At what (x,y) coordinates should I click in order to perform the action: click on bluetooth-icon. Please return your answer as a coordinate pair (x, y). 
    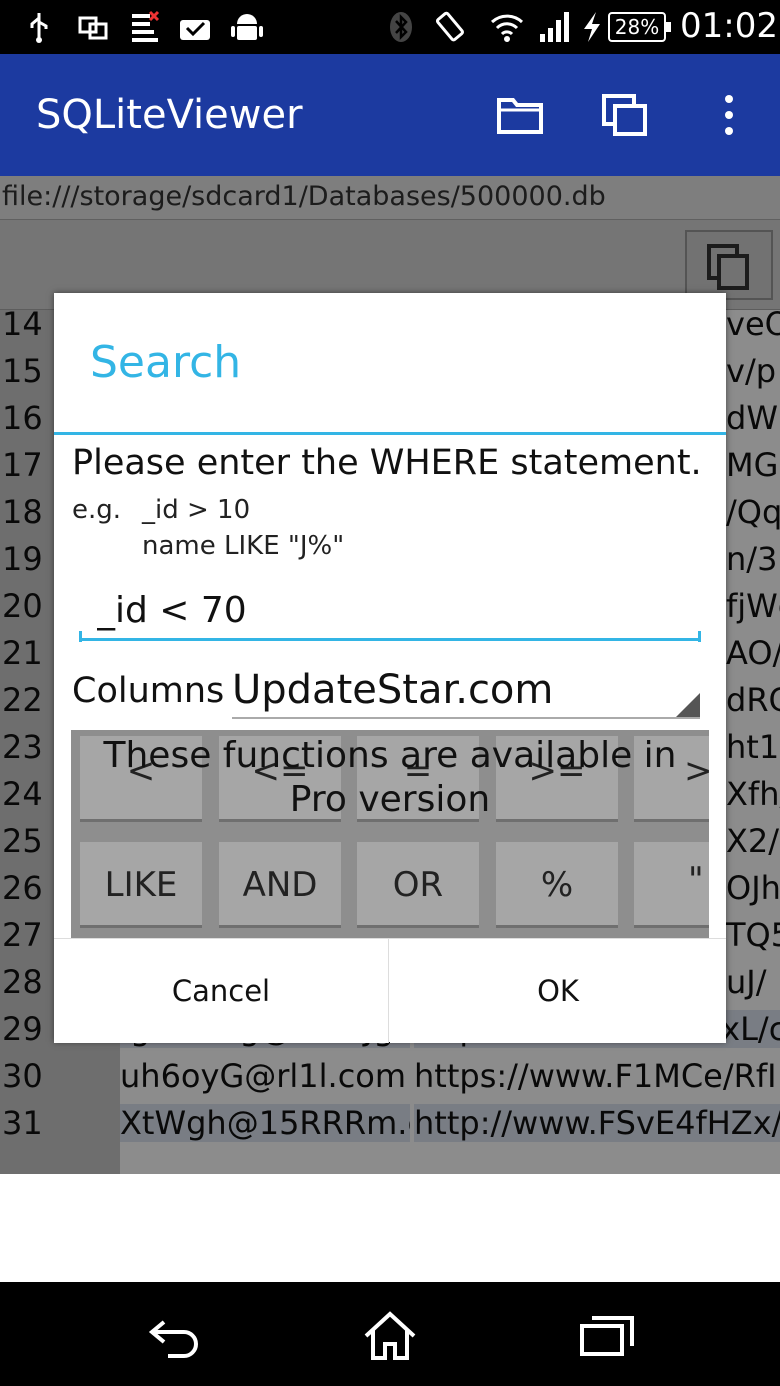
    Looking at the image, I should click on (401, 27).